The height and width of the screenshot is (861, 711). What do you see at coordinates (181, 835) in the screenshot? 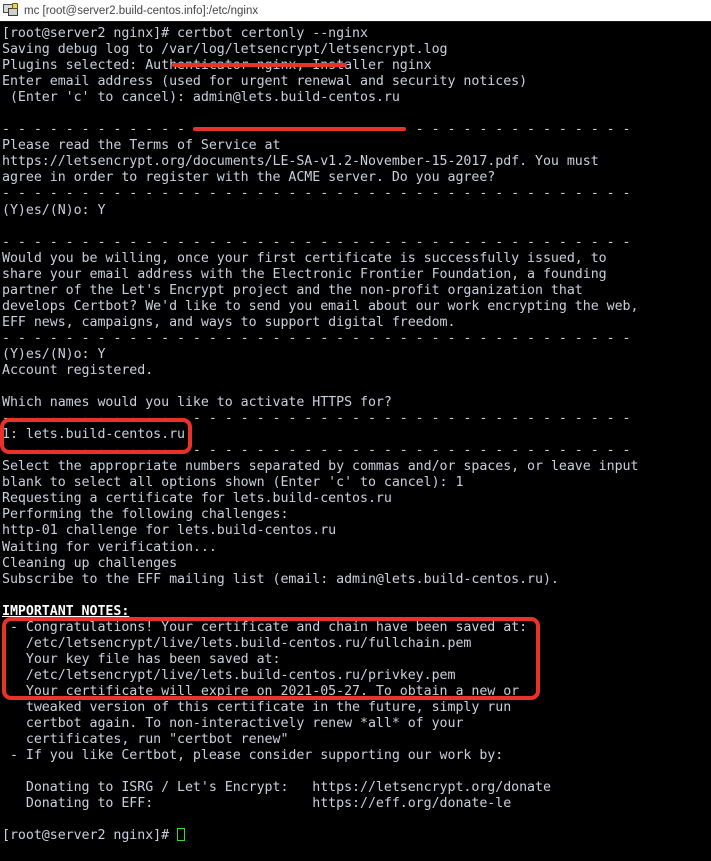
I see `terminal-cursor` at bounding box center [181, 835].